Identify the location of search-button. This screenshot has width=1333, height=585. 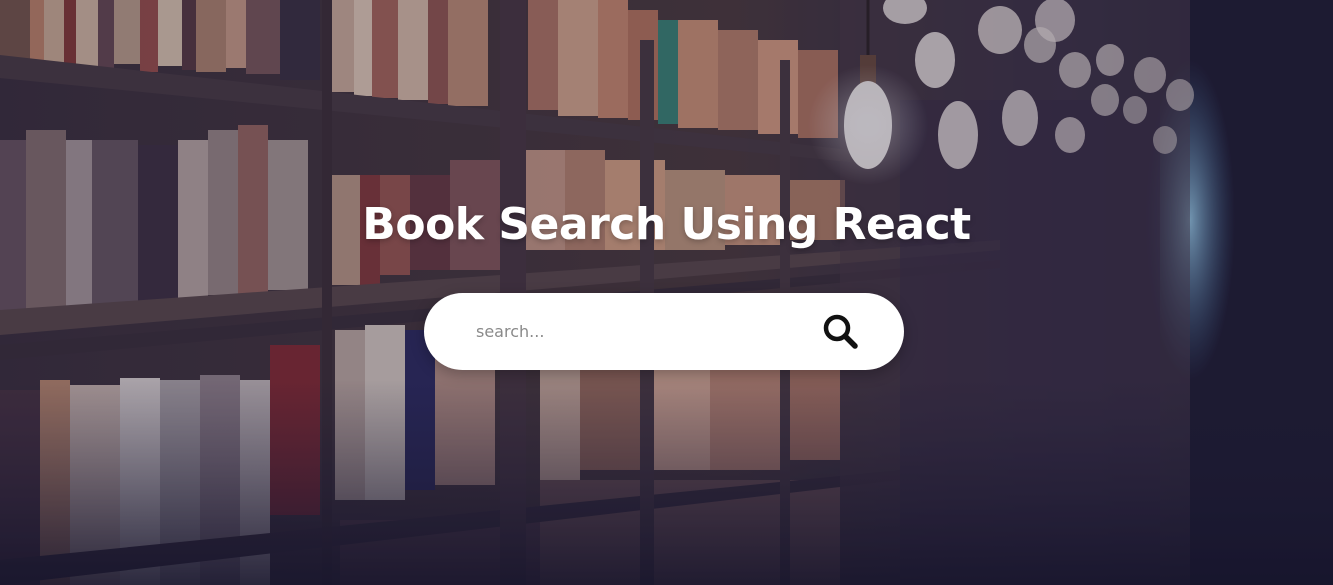
(841, 332).